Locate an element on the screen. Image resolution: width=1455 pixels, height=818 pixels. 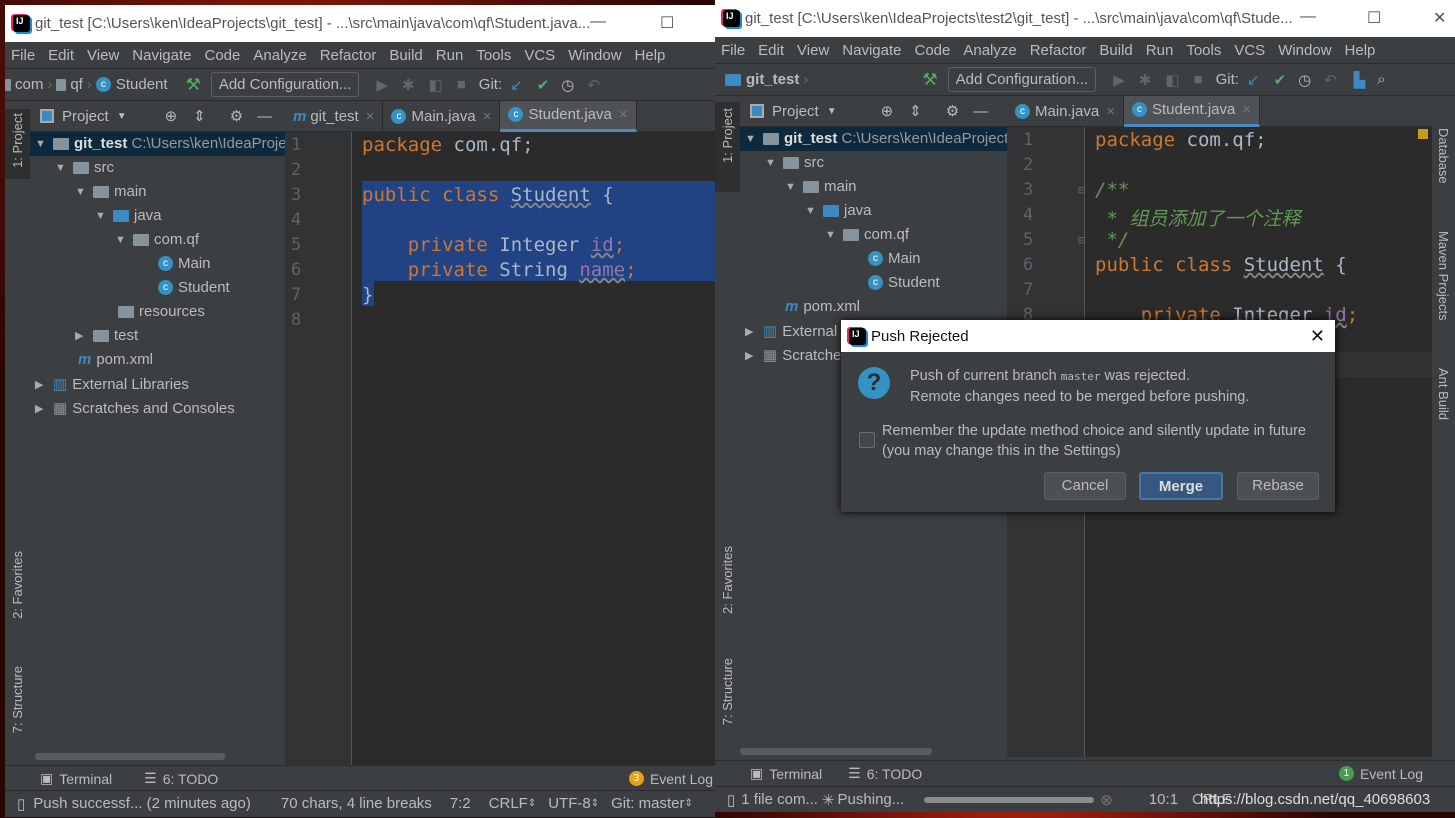
event-log-tab: Event Log is located at coordinates (681, 779).